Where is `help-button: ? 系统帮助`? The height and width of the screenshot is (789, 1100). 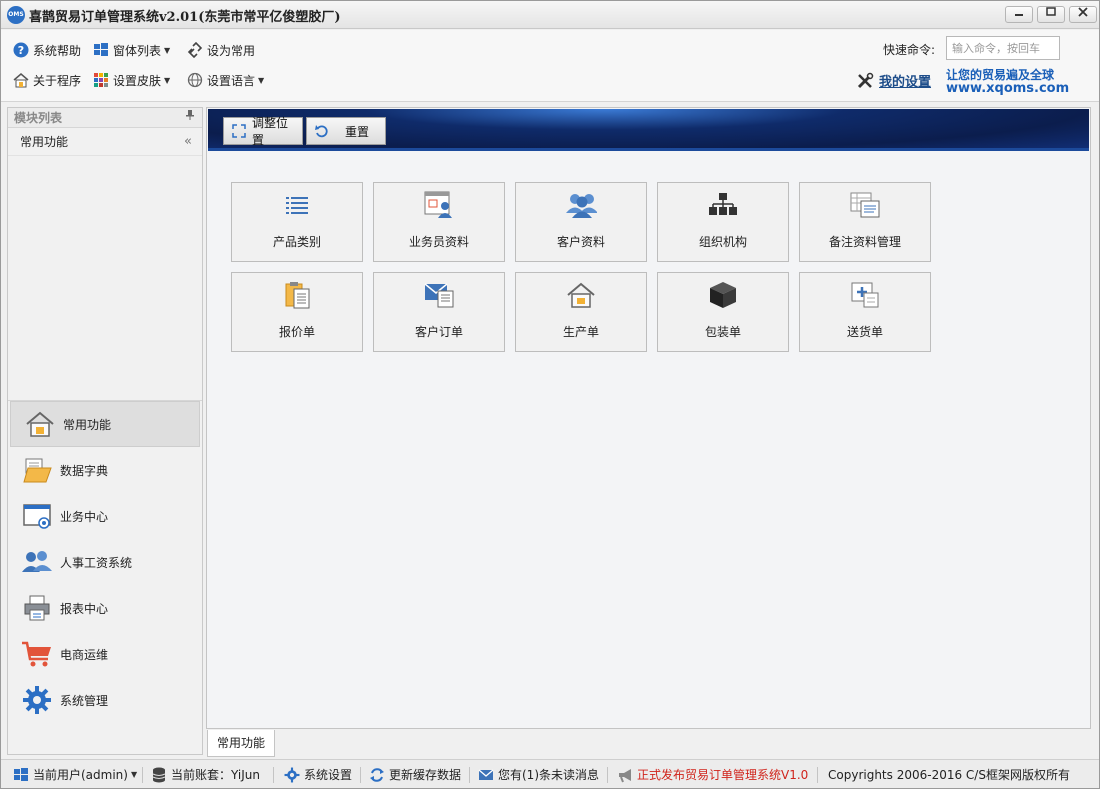 help-button: ? 系统帮助 is located at coordinates (47, 50).